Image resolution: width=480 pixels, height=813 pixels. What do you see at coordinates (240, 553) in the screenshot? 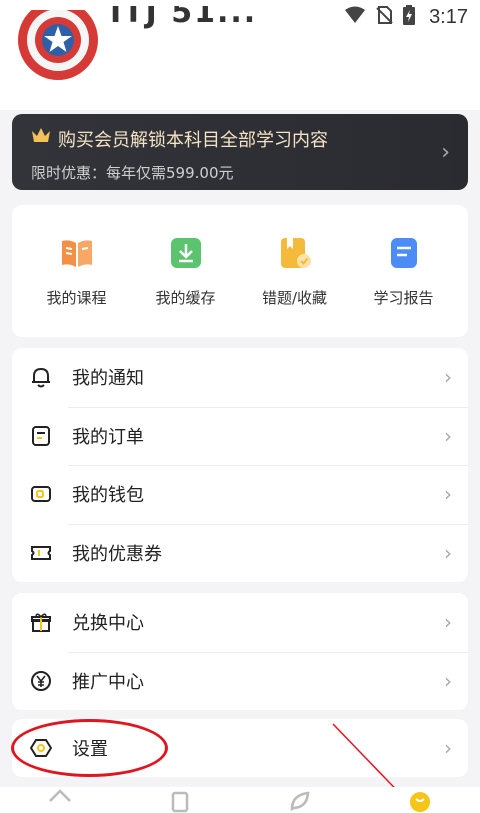
I see `menu-my-coupons: 我的优惠券 ›` at bounding box center [240, 553].